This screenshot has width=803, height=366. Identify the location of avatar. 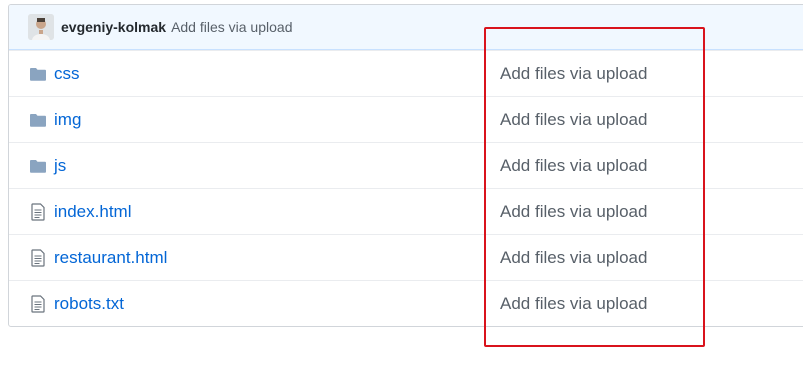
(41, 27).